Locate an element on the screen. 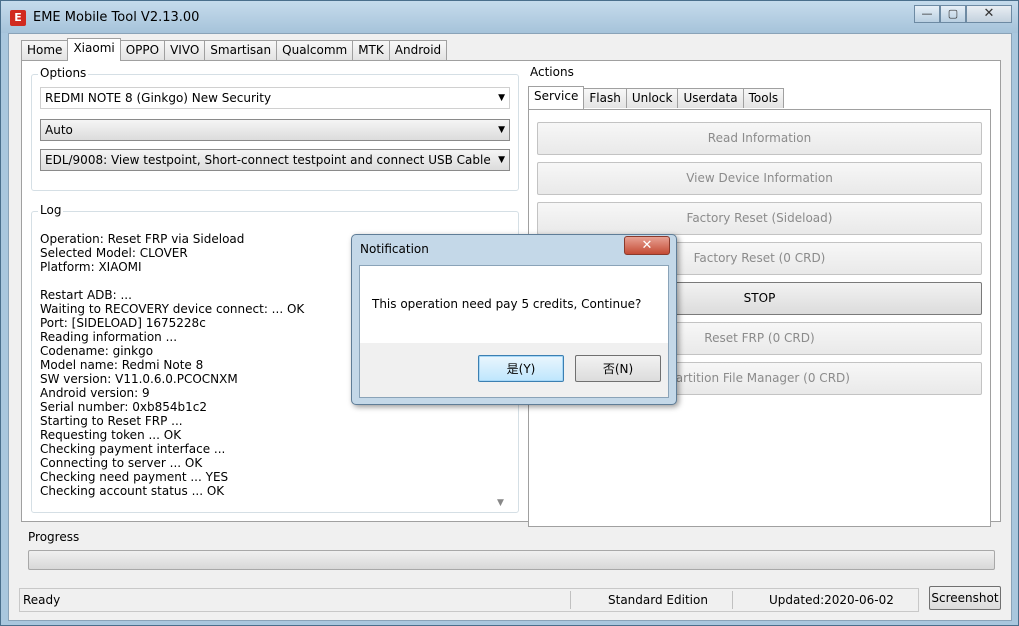  dialog-footer: 是(Y) 否(N) is located at coordinates (514, 370).